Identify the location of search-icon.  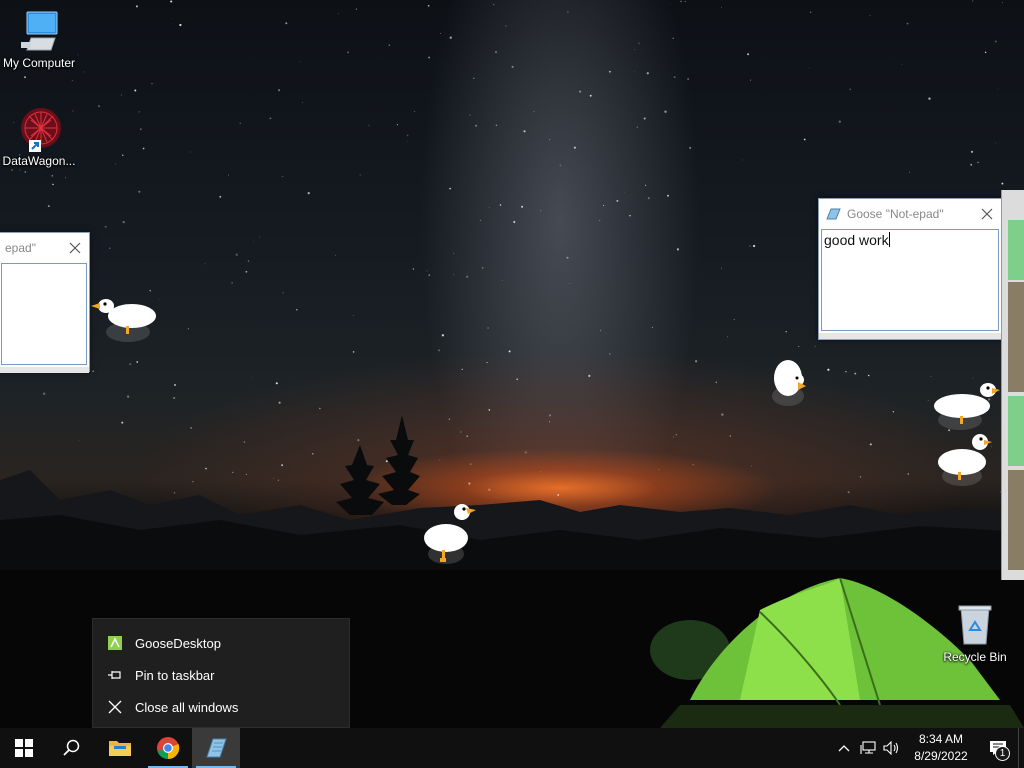
(71, 747).